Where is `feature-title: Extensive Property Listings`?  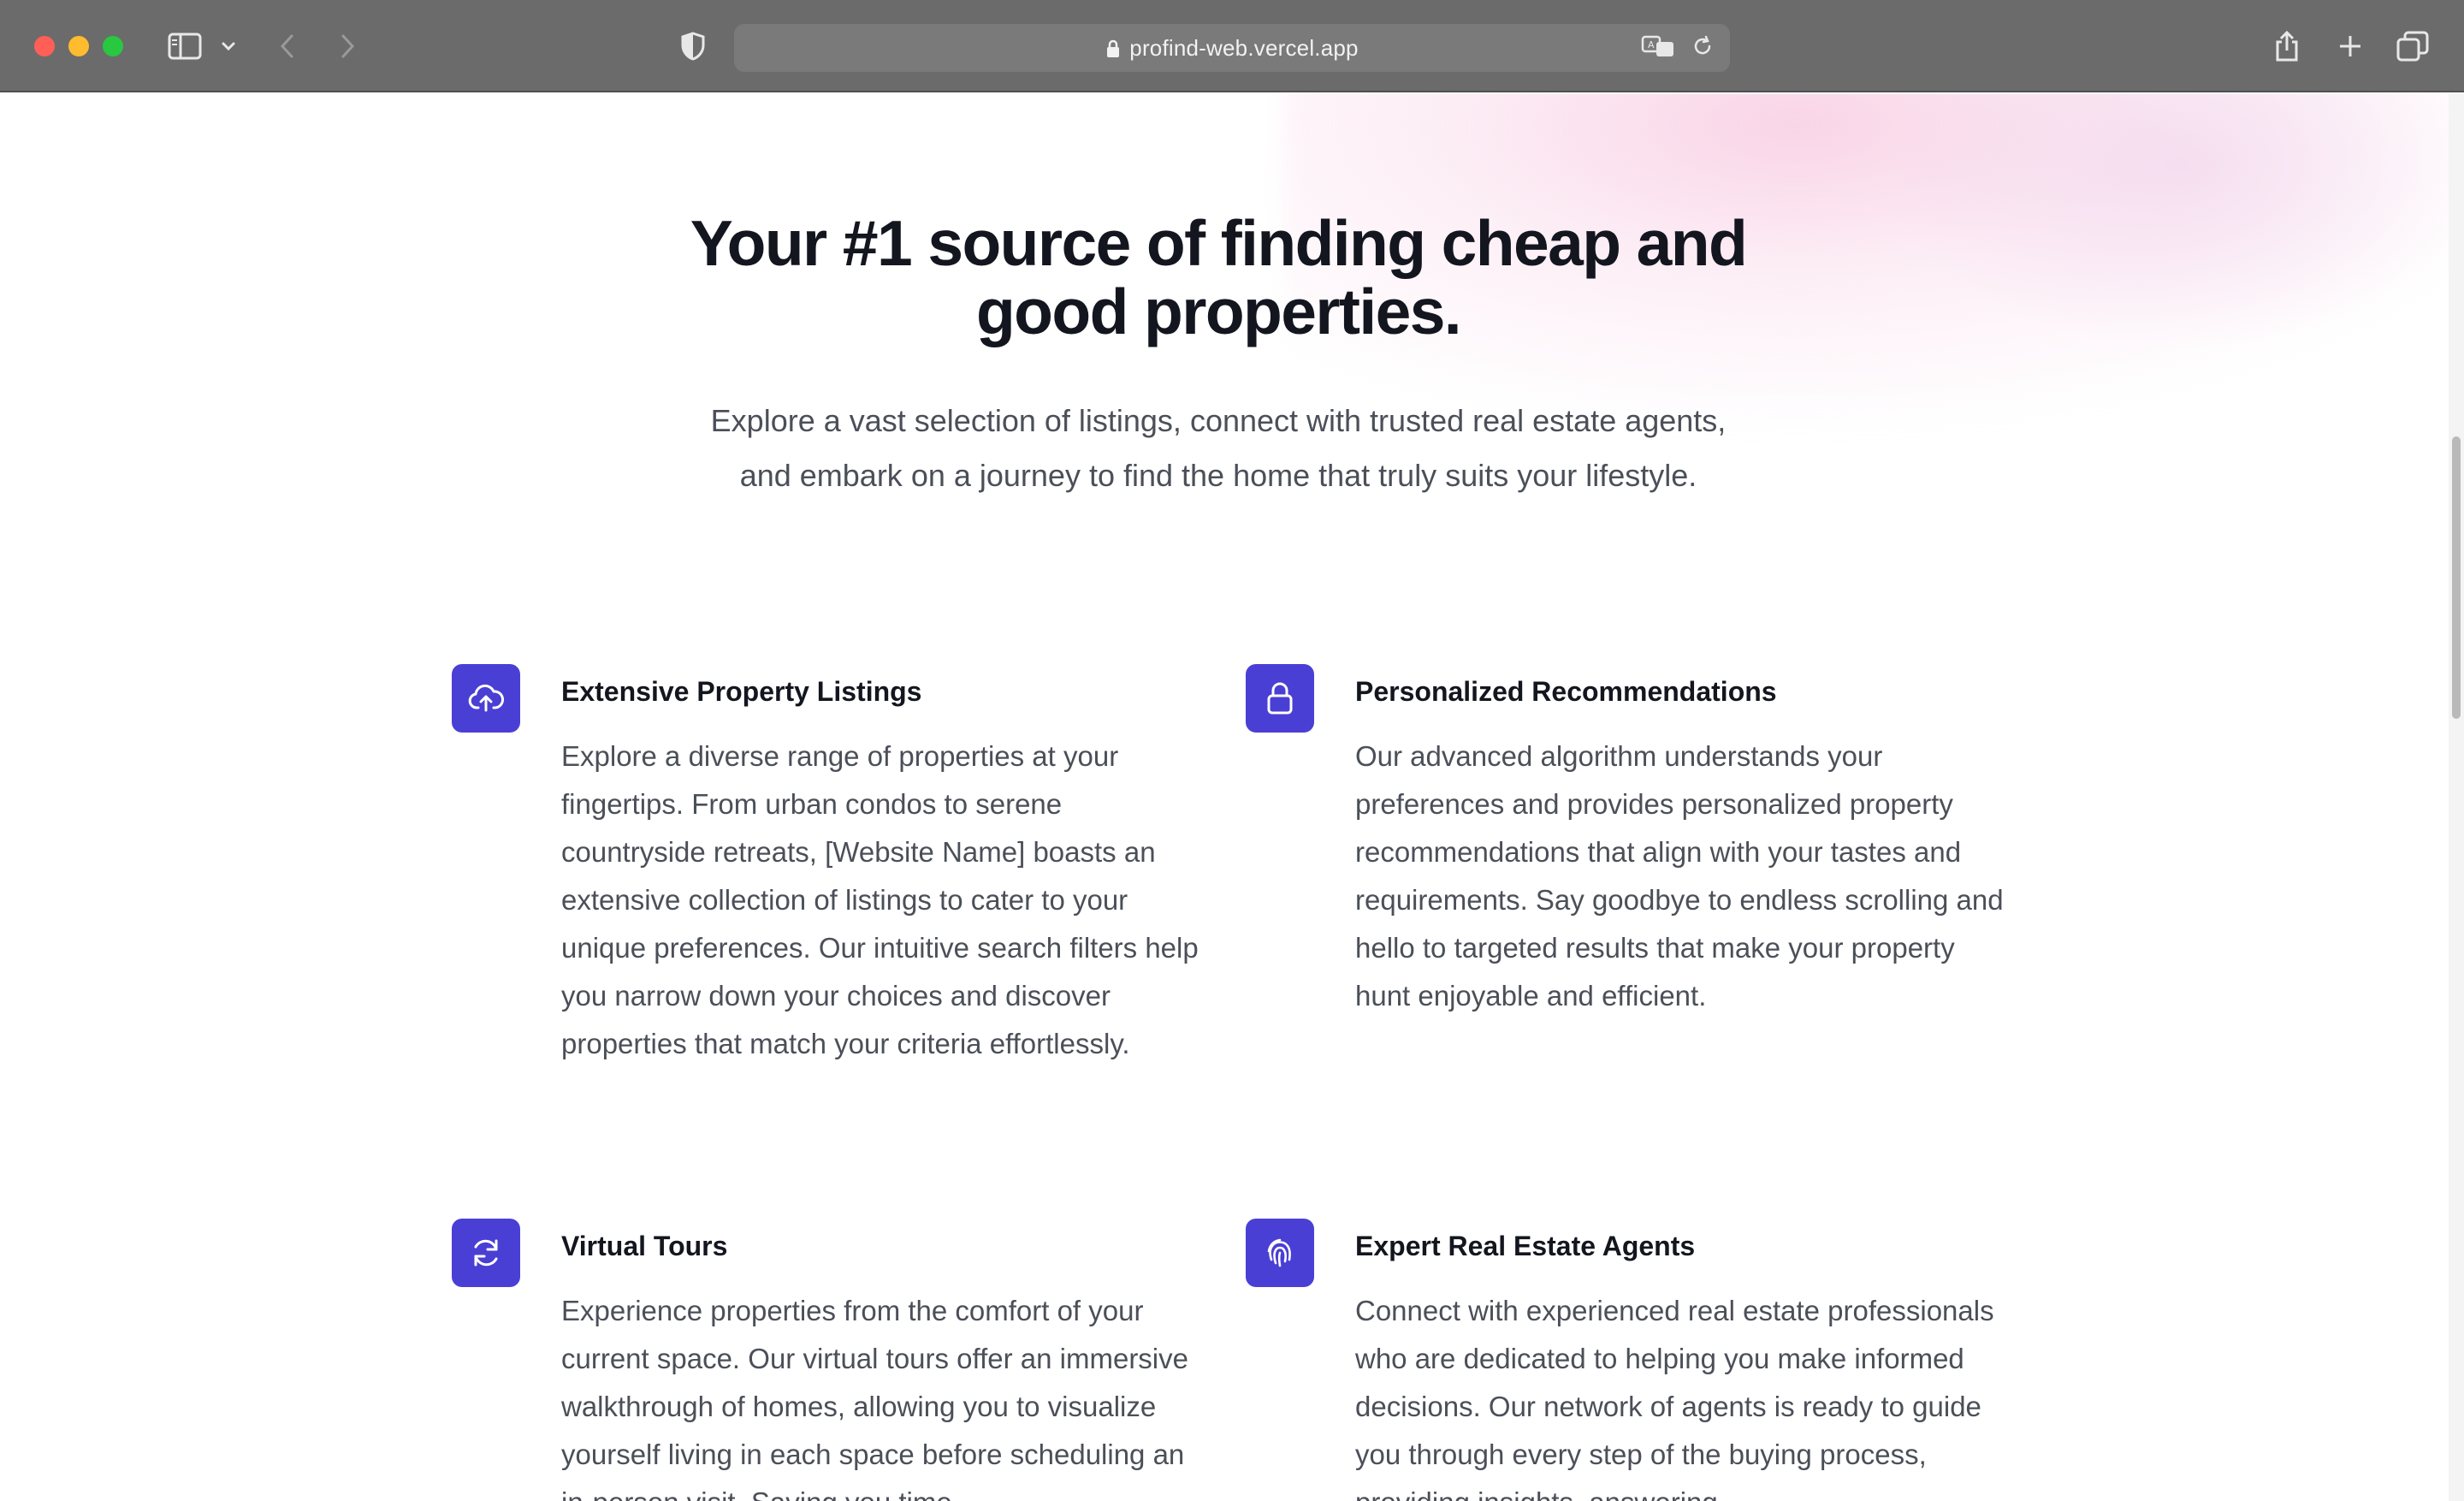
feature-title: Extensive Property Listings is located at coordinates (741, 691).